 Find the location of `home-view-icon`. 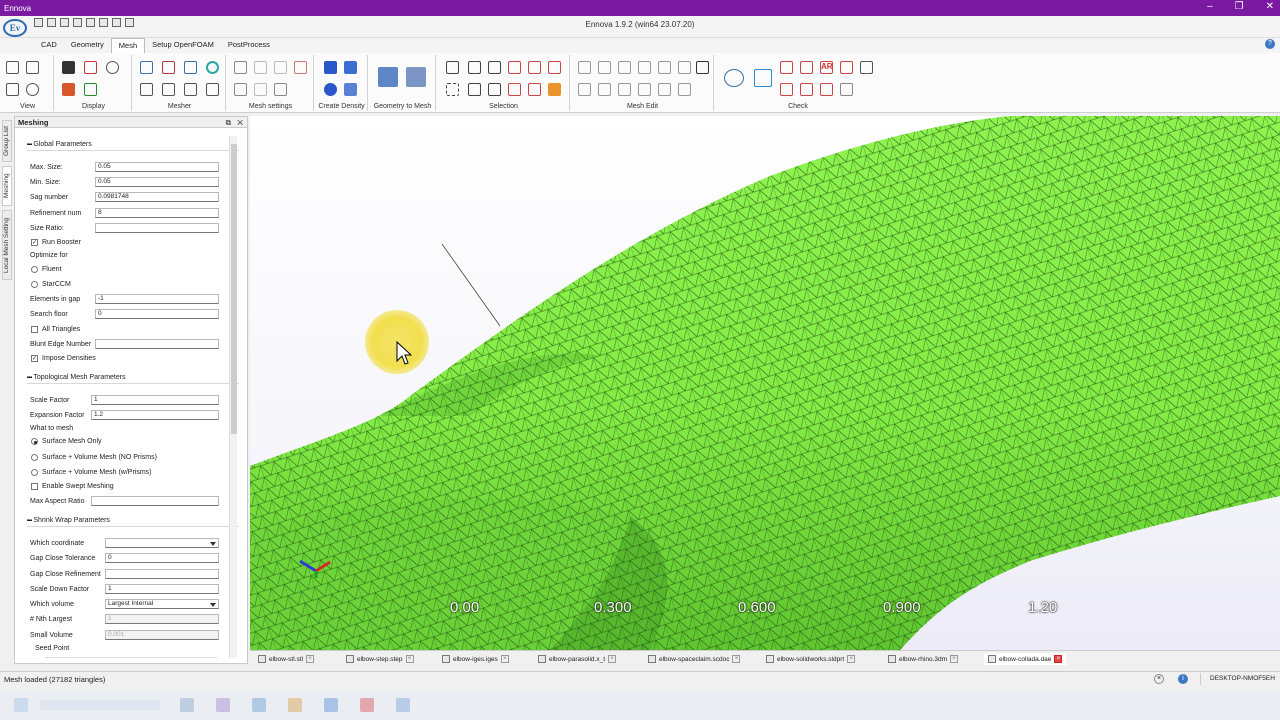

home-view-icon is located at coordinates (12, 67).